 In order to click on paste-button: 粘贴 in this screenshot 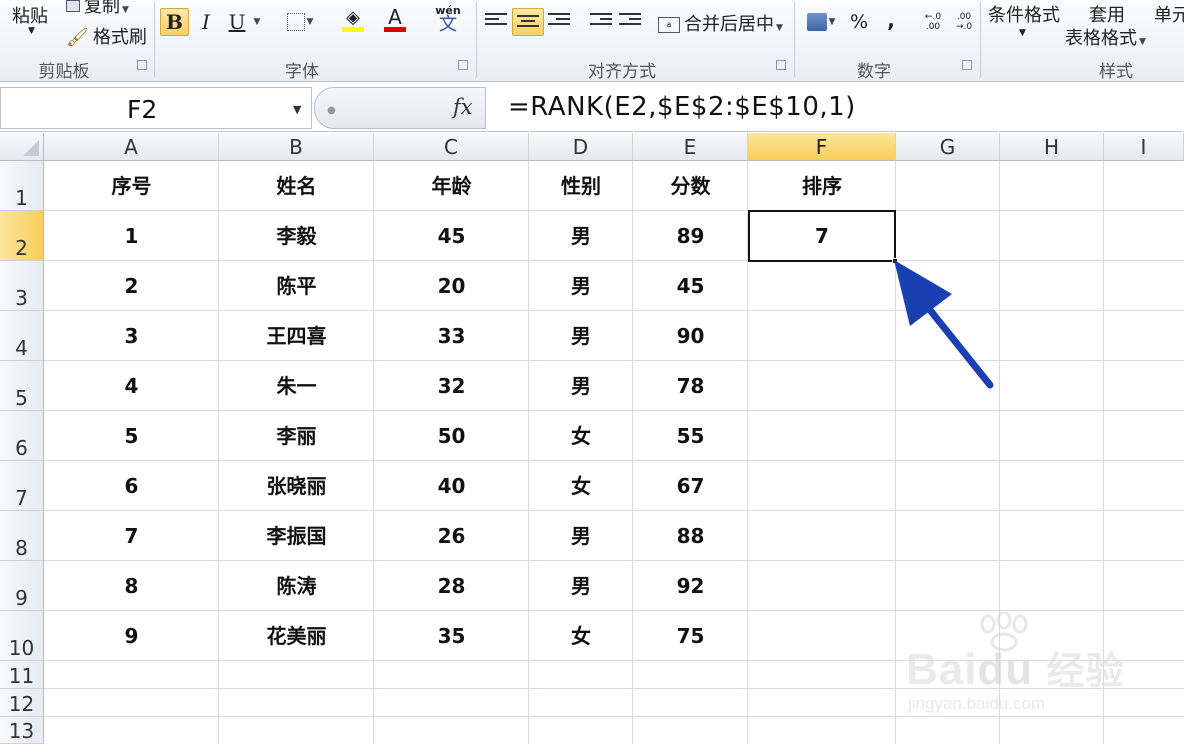, I will do `click(30, 15)`.